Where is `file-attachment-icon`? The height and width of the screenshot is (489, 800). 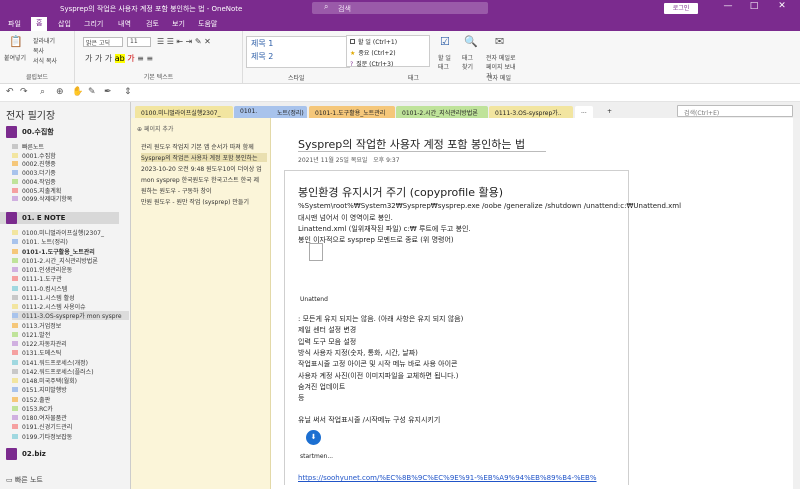 file-attachment-icon is located at coordinates (316, 252).